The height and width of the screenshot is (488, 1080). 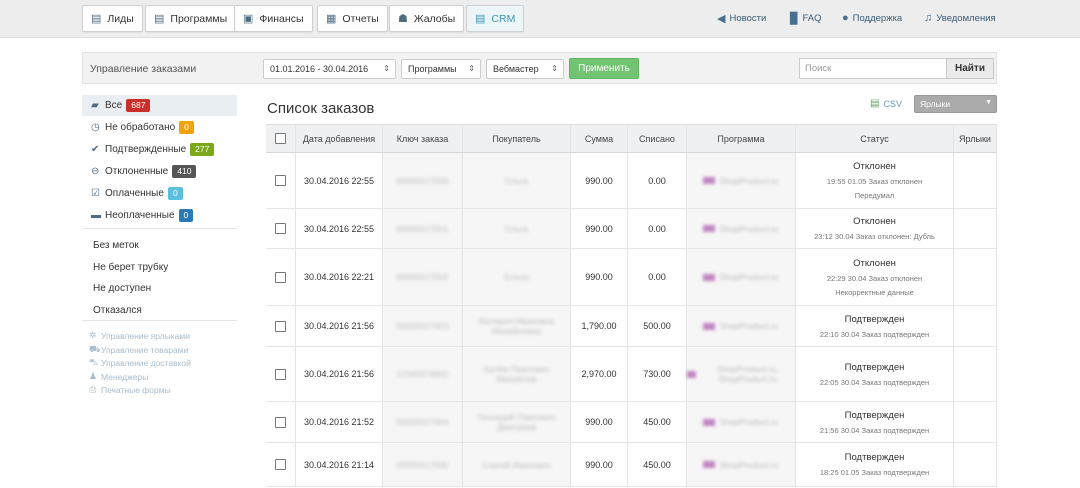 What do you see at coordinates (95, 171) in the screenshot?
I see `minus-circle-icon: ⊖` at bounding box center [95, 171].